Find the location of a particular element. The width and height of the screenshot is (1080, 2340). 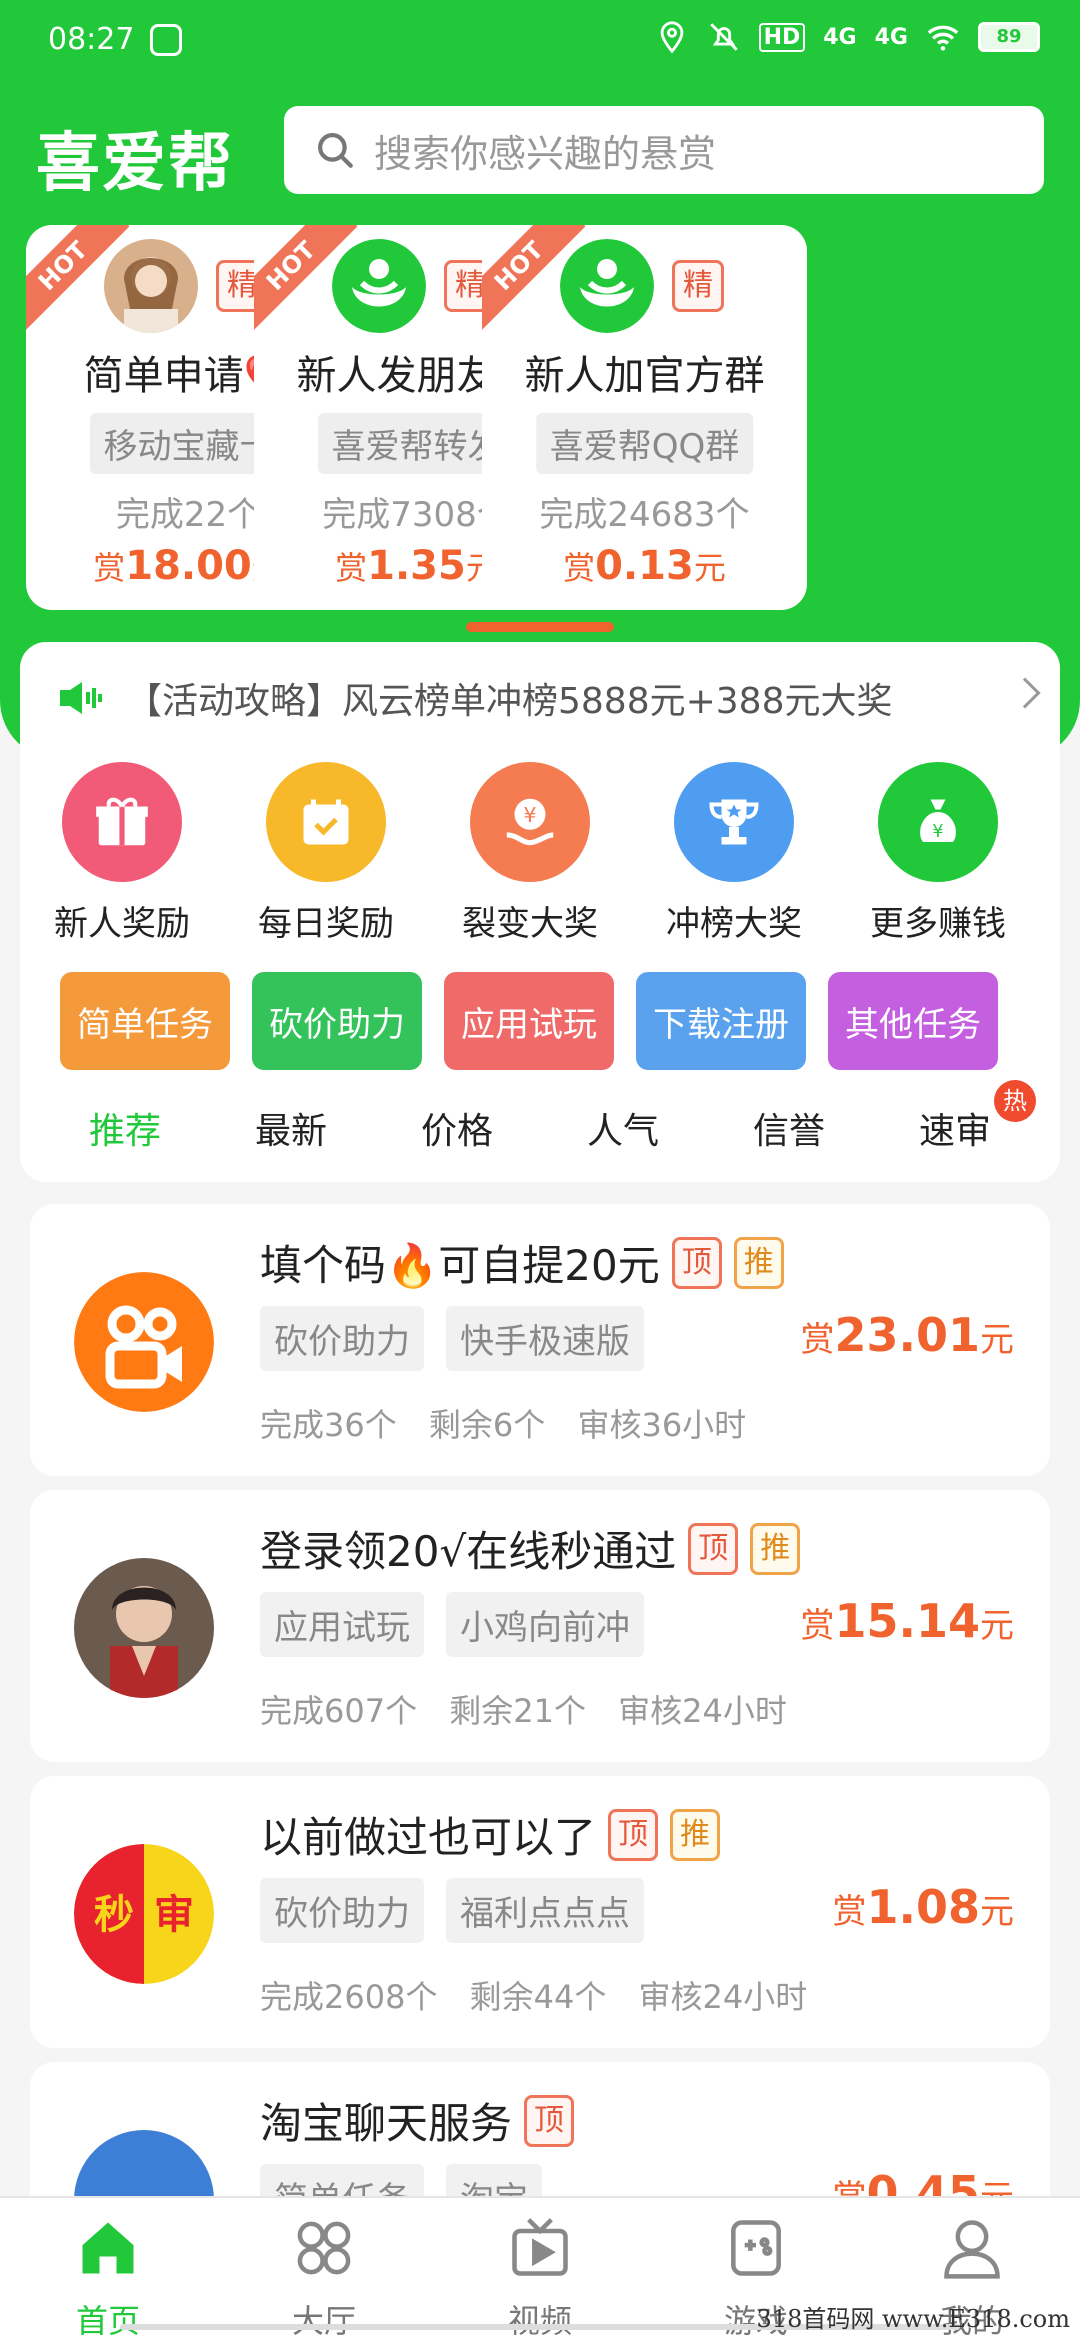

hot-badge: 热 is located at coordinates (1015, 1101).